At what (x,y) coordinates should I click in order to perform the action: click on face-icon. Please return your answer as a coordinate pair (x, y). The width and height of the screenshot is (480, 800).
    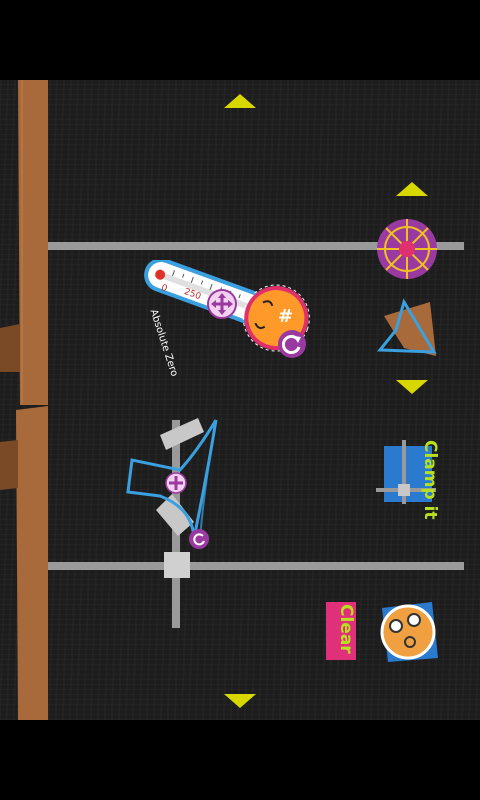
    Looking at the image, I should click on (407, 632).